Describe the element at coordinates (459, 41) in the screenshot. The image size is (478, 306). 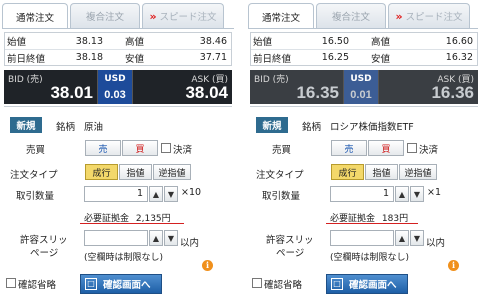
I see `high-value: 16.60` at that location.